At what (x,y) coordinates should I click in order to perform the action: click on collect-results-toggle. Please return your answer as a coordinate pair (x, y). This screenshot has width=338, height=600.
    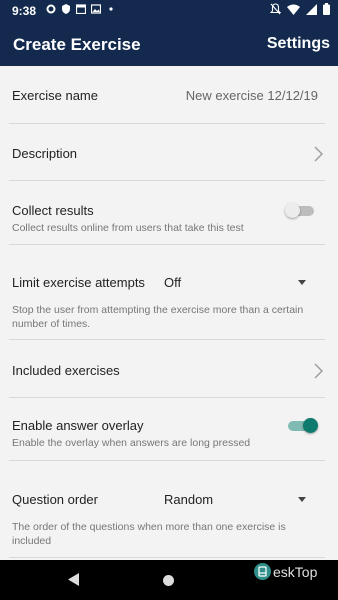
    Looking at the image, I should click on (292, 210).